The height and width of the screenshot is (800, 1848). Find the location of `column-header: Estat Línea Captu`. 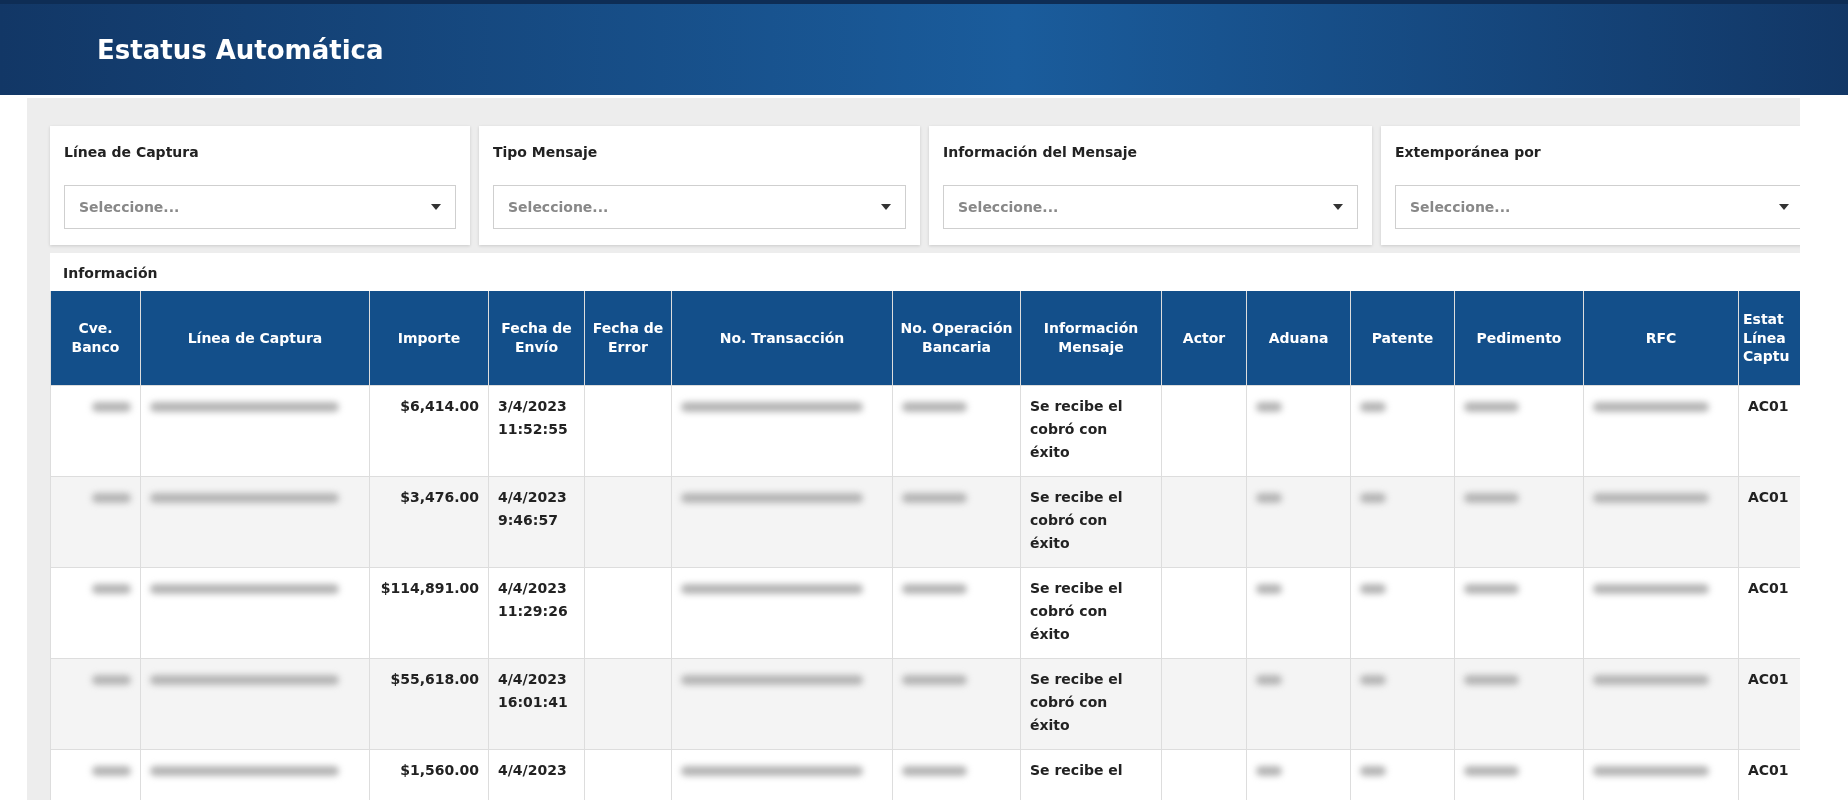

column-header: Estat Línea Captu is located at coordinates (1769, 338).